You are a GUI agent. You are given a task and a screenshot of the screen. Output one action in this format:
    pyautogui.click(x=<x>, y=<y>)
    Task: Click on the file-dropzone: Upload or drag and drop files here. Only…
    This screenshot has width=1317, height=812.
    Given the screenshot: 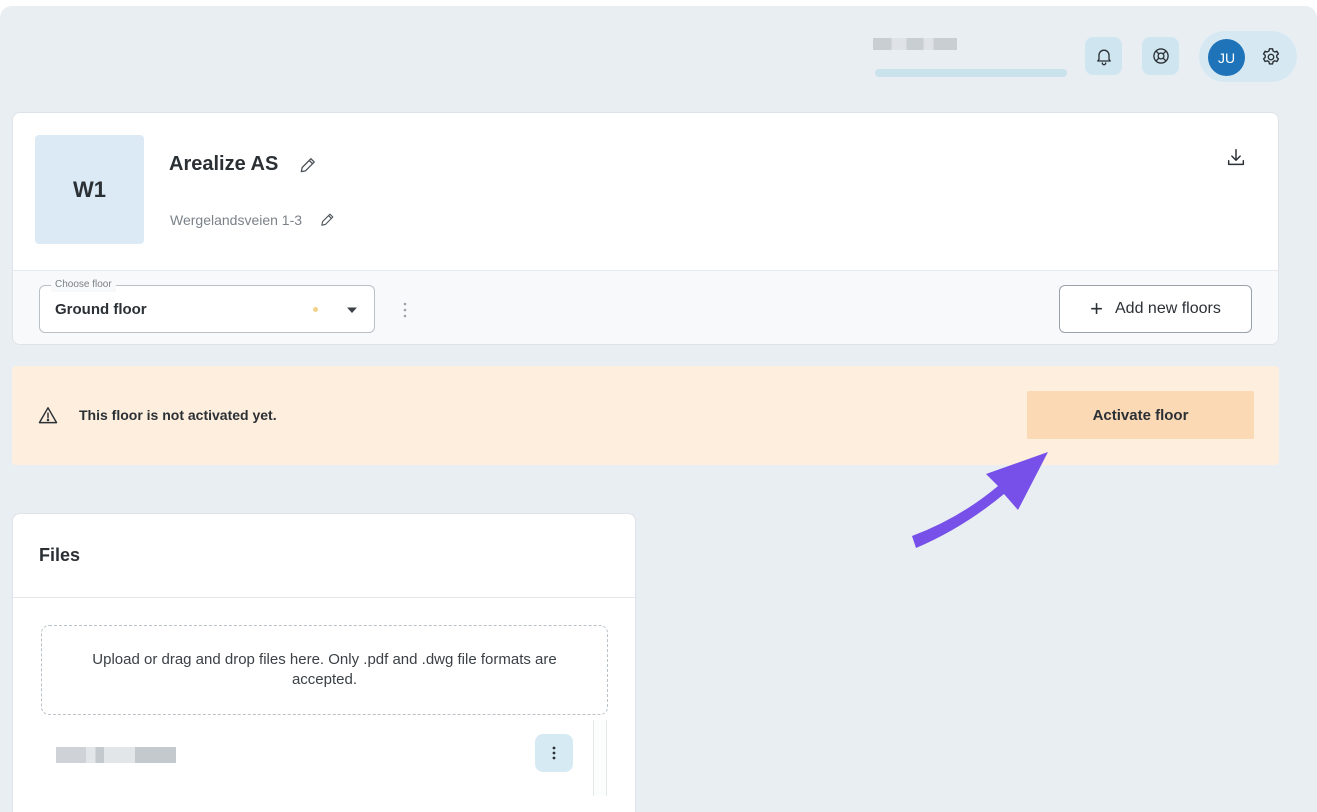 What is the action you would take?
    pyautogui.click(x=324, y=670)
    